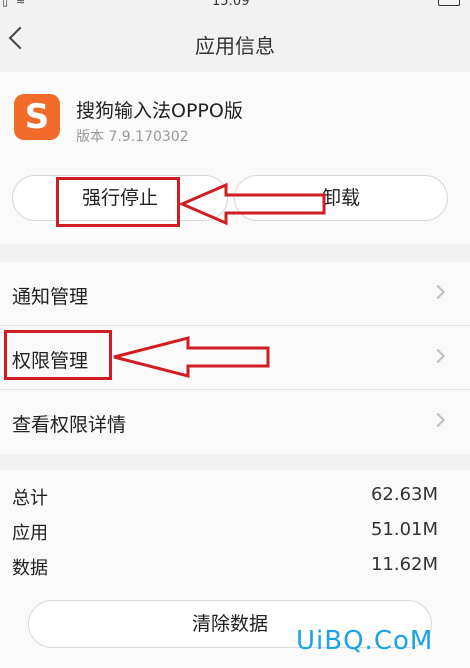 Image resolution: width=470 pixels, height=668 pixels. Describe the element at coordinates (191, 357) in the screenshot. I see `annotation-arrow-permission-management` at that location.